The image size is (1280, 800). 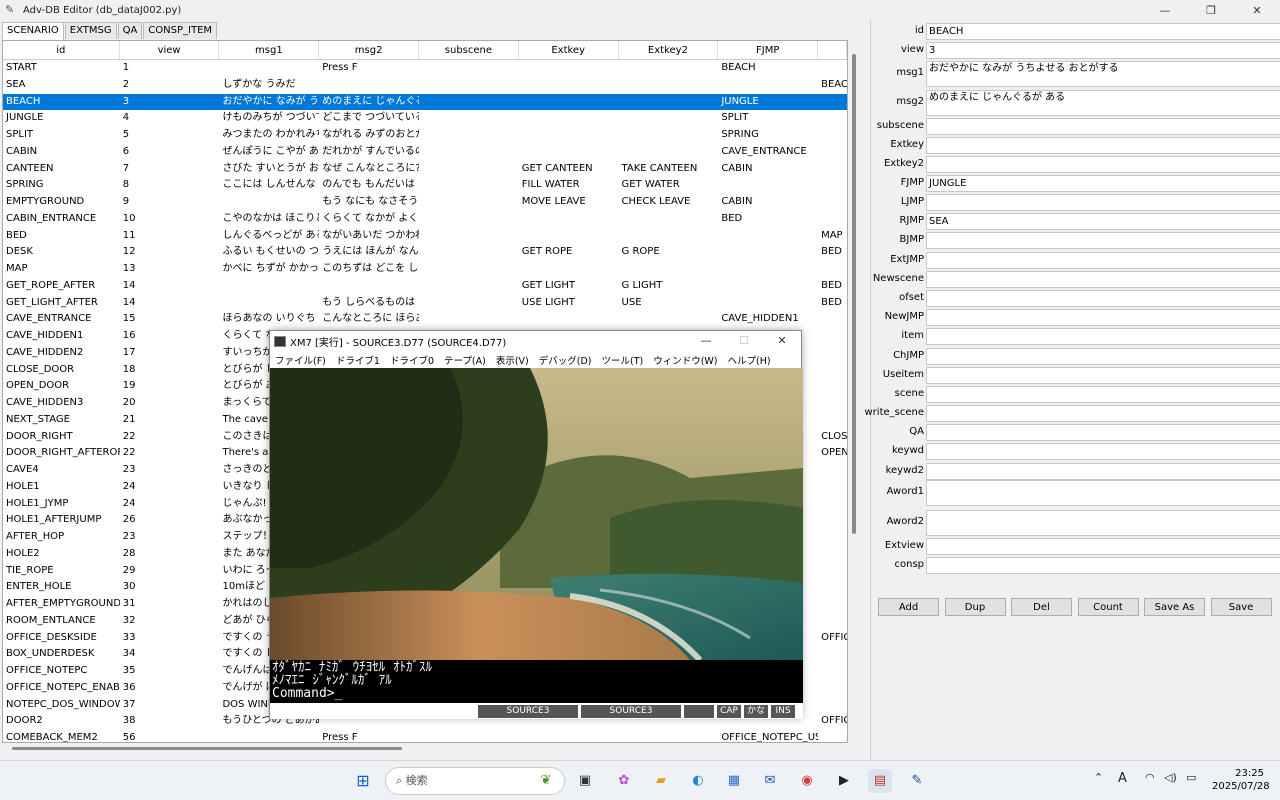 What do you see at coordinates (1257, 10) in the screenshot?
I see `close-button: ✕` at bounding box center [1257, 10].